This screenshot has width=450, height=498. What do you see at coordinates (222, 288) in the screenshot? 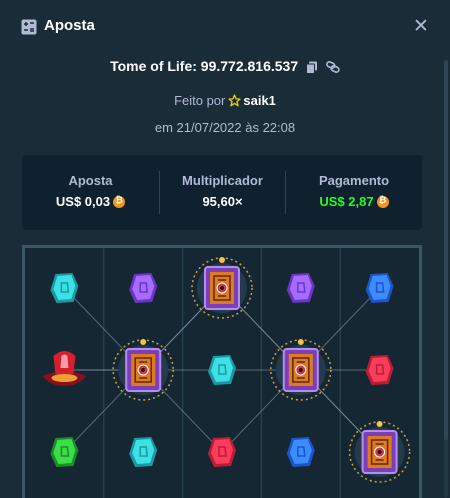
I see `book-scatter-icon` at bounding box center [222, 288].